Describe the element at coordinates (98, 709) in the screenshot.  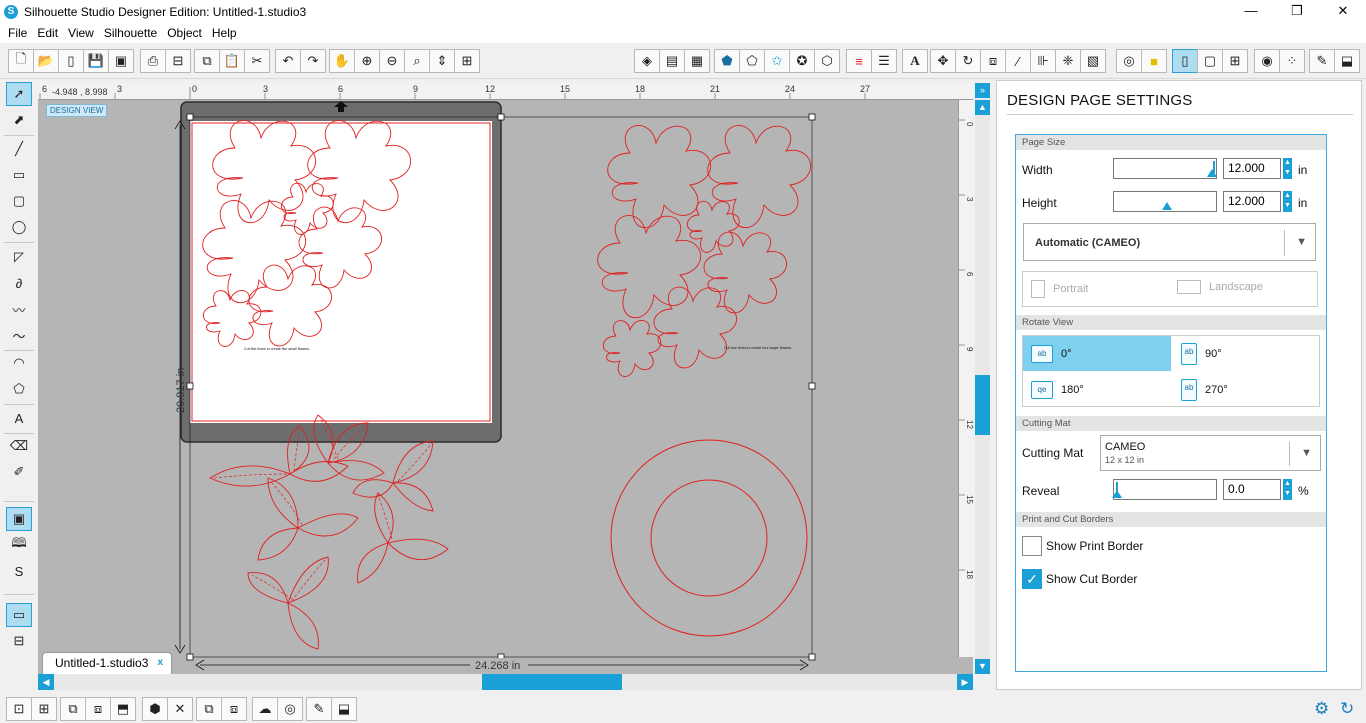
I see `release-compound-path-icon: ⧈` at that location.